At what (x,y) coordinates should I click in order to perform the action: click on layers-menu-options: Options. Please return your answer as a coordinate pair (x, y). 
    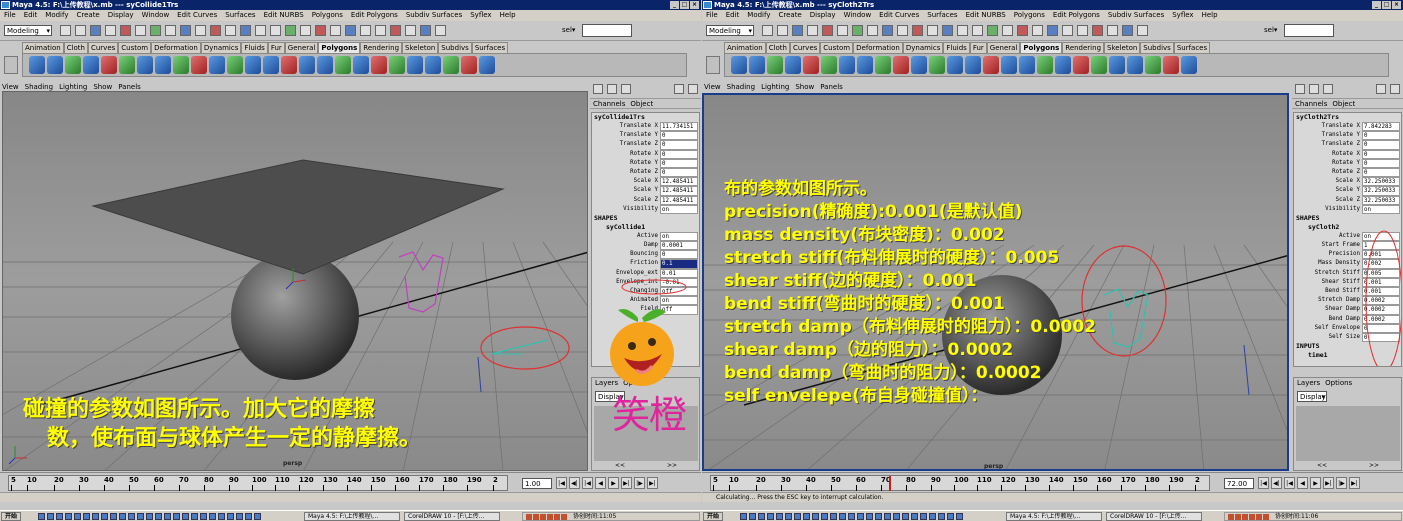
    Looking at the image, I should click on (1338, 383).